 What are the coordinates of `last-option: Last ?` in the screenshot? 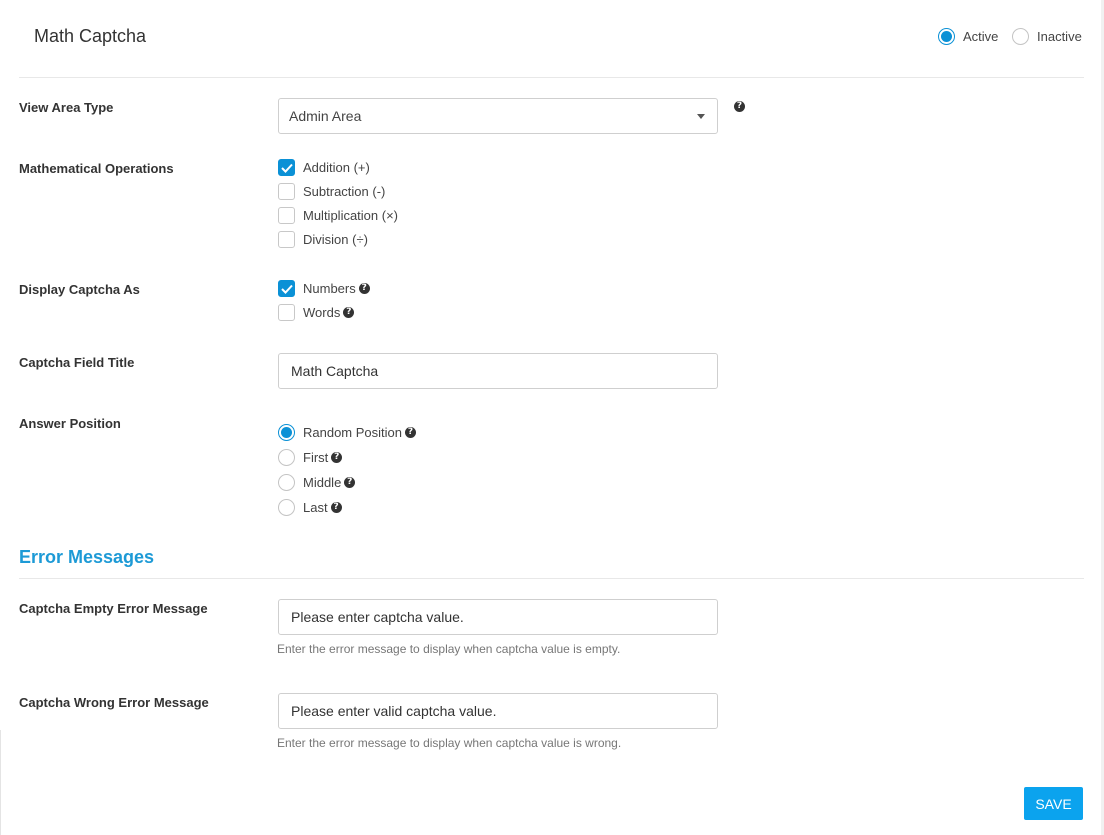 It's located at (310, 507).